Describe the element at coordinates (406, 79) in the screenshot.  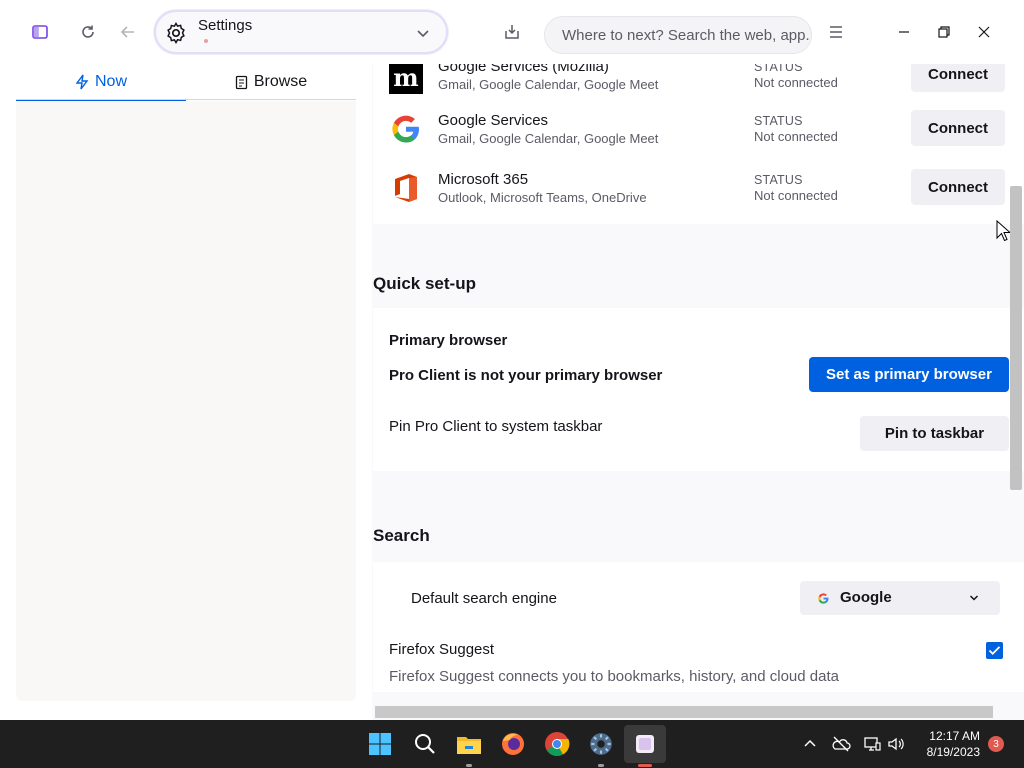
I see `mozilla-logo-icon: m` at that location.